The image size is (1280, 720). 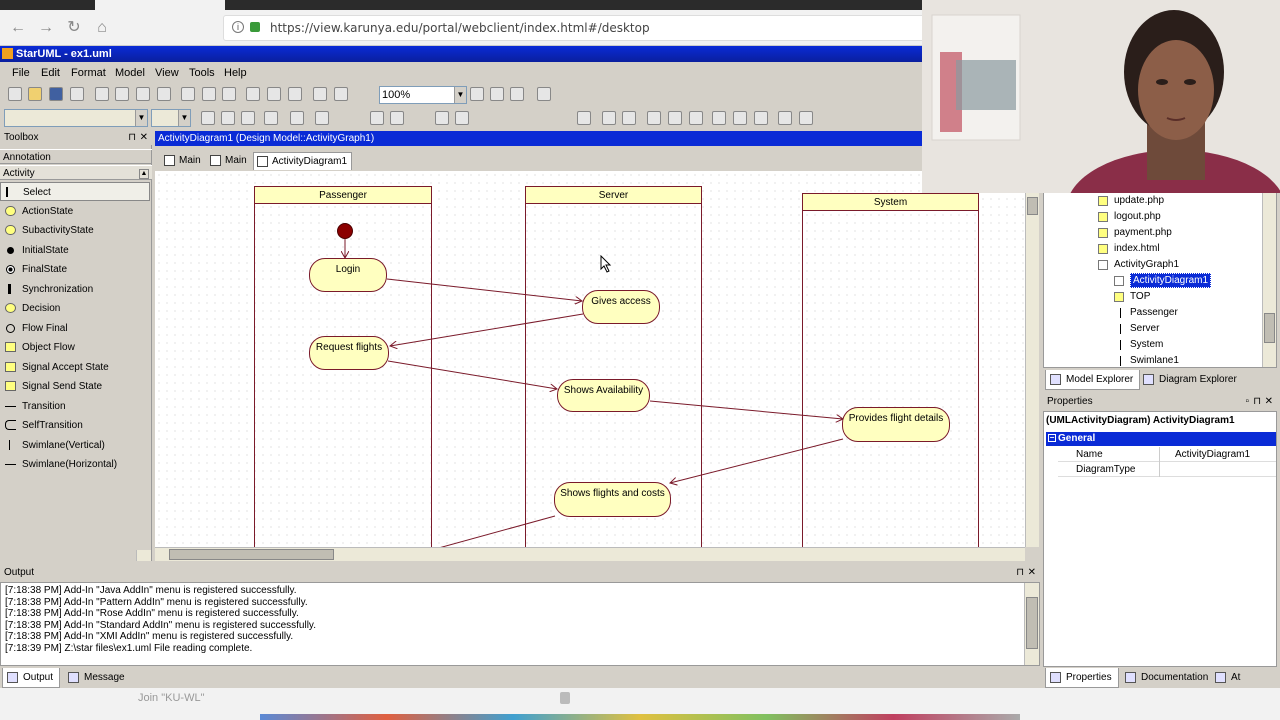 What do you see at coordinates (442, 118) in the screenshot?
I see `suppress-icon` at bounding box center [442, 118].